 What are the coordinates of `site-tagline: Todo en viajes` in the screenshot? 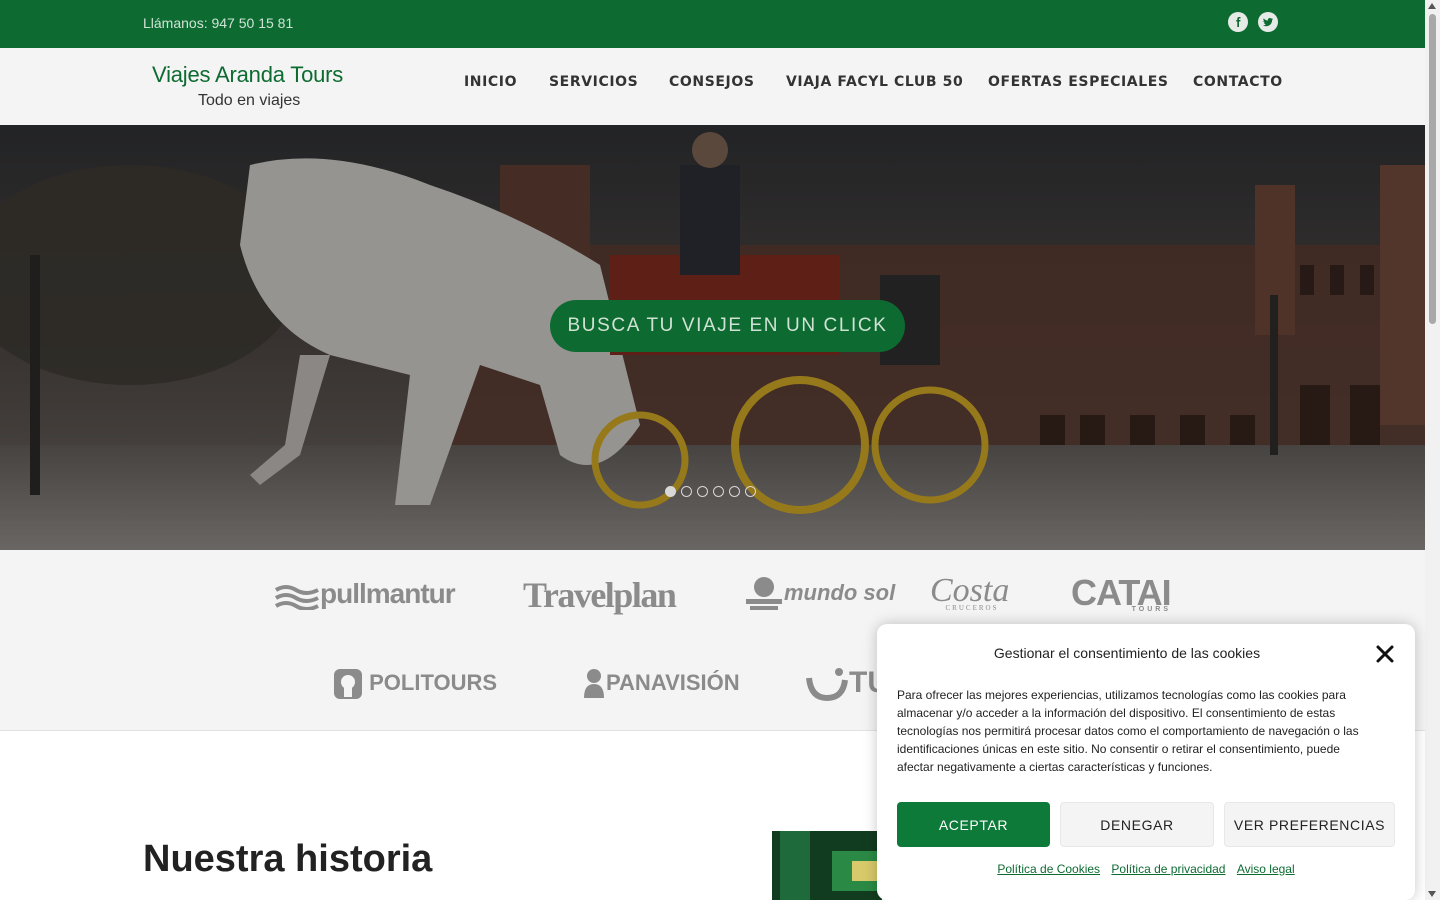 It's located at (249, 100).